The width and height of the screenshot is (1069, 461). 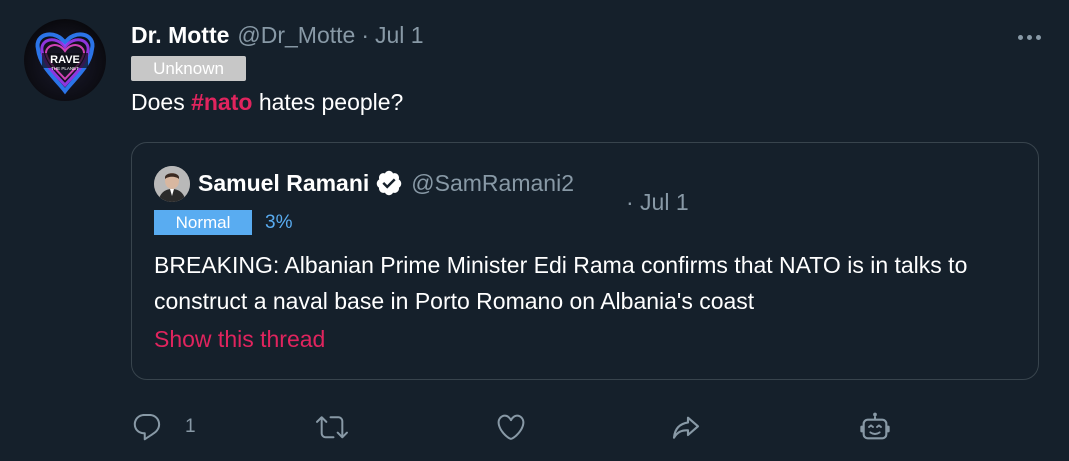 What do you see at coordinates (188, 68) in the screenshot?
I see `label-badge-unknown: Unknown` at bounding box center [188, 68].